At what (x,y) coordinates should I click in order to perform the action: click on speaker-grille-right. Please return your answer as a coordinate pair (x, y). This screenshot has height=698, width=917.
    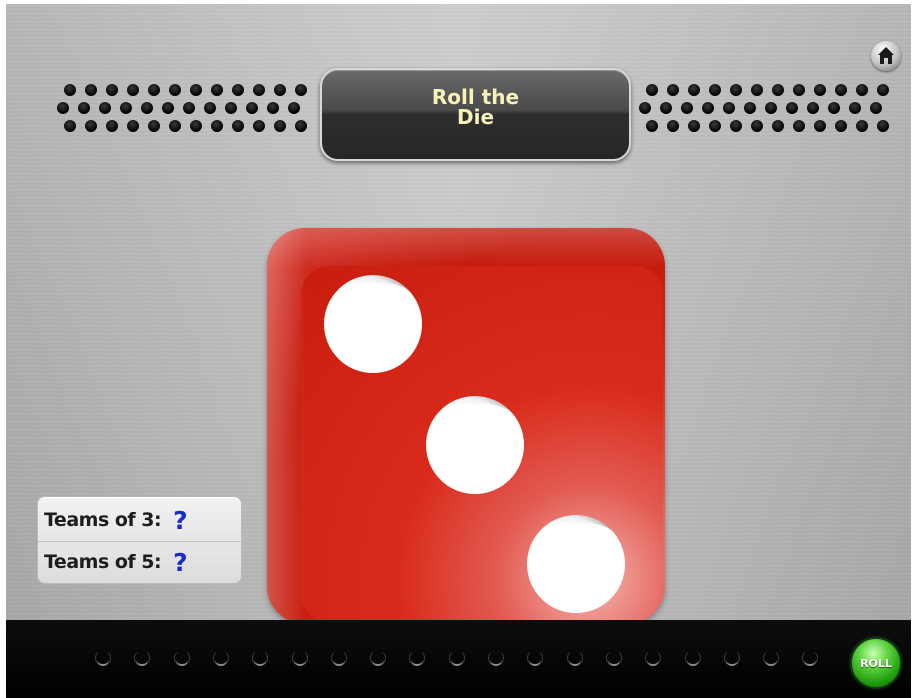
    Looking at the image, I should click on (764, 114).